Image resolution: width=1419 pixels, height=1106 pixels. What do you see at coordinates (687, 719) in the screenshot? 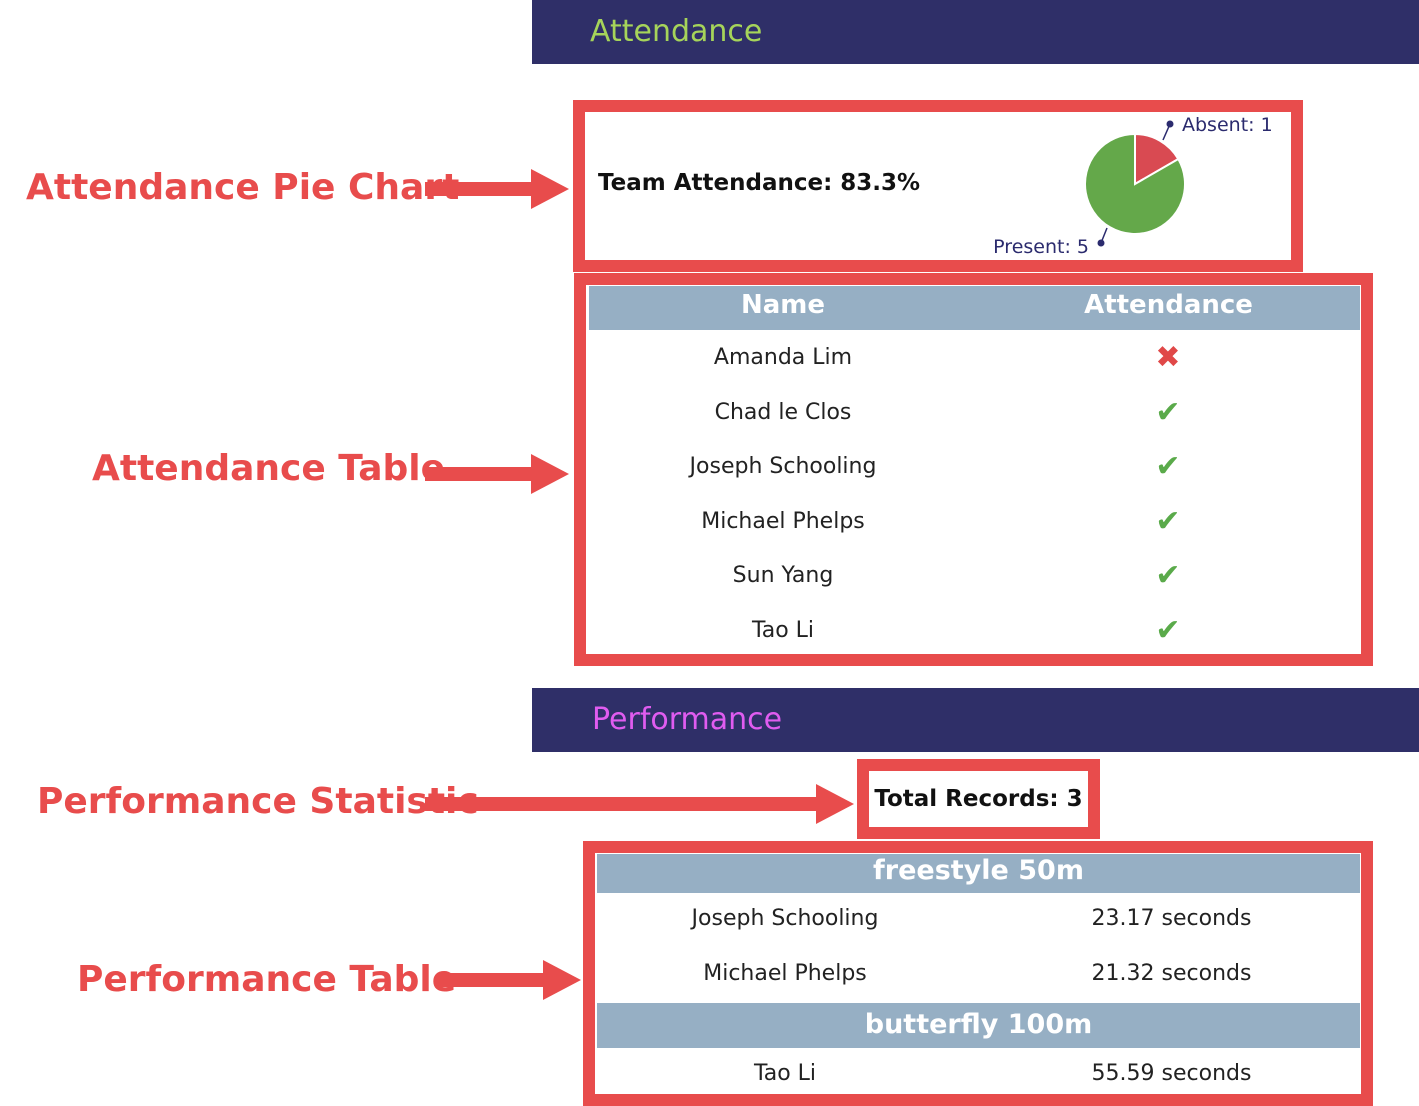
I see `performance-section-title: Performance` at bounding box center [687, 719].